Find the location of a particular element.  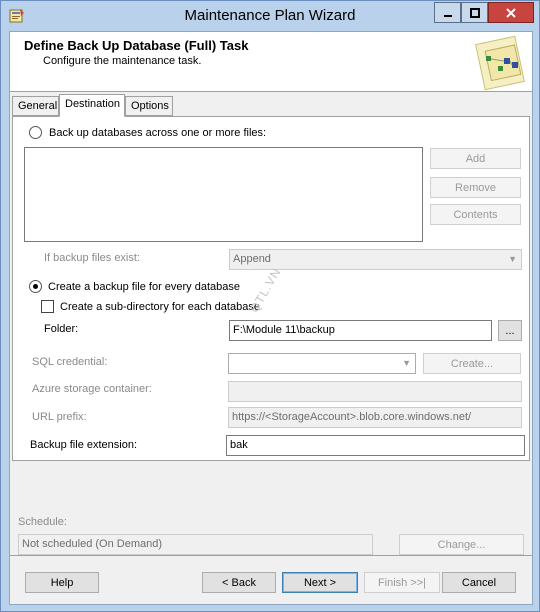

close-icon is located at coordinates (511, 12).